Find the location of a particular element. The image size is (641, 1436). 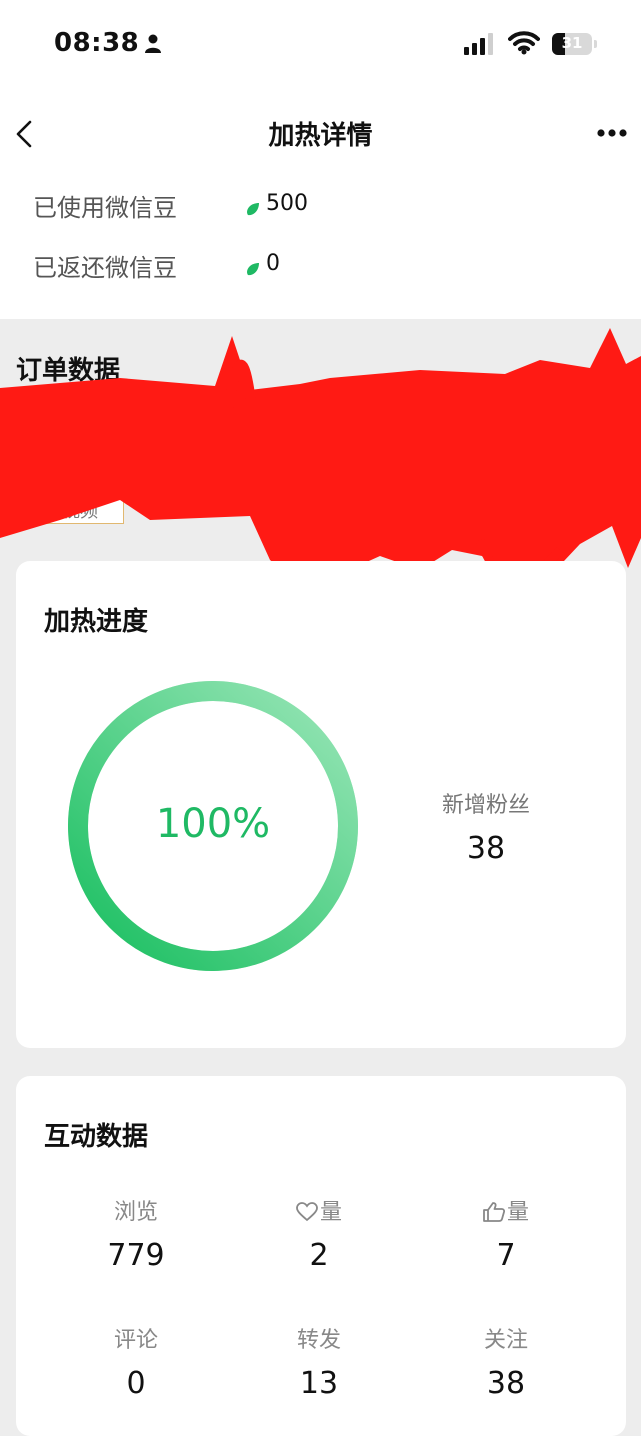

comments-value: 0 is located at coordinates (136, 1383).